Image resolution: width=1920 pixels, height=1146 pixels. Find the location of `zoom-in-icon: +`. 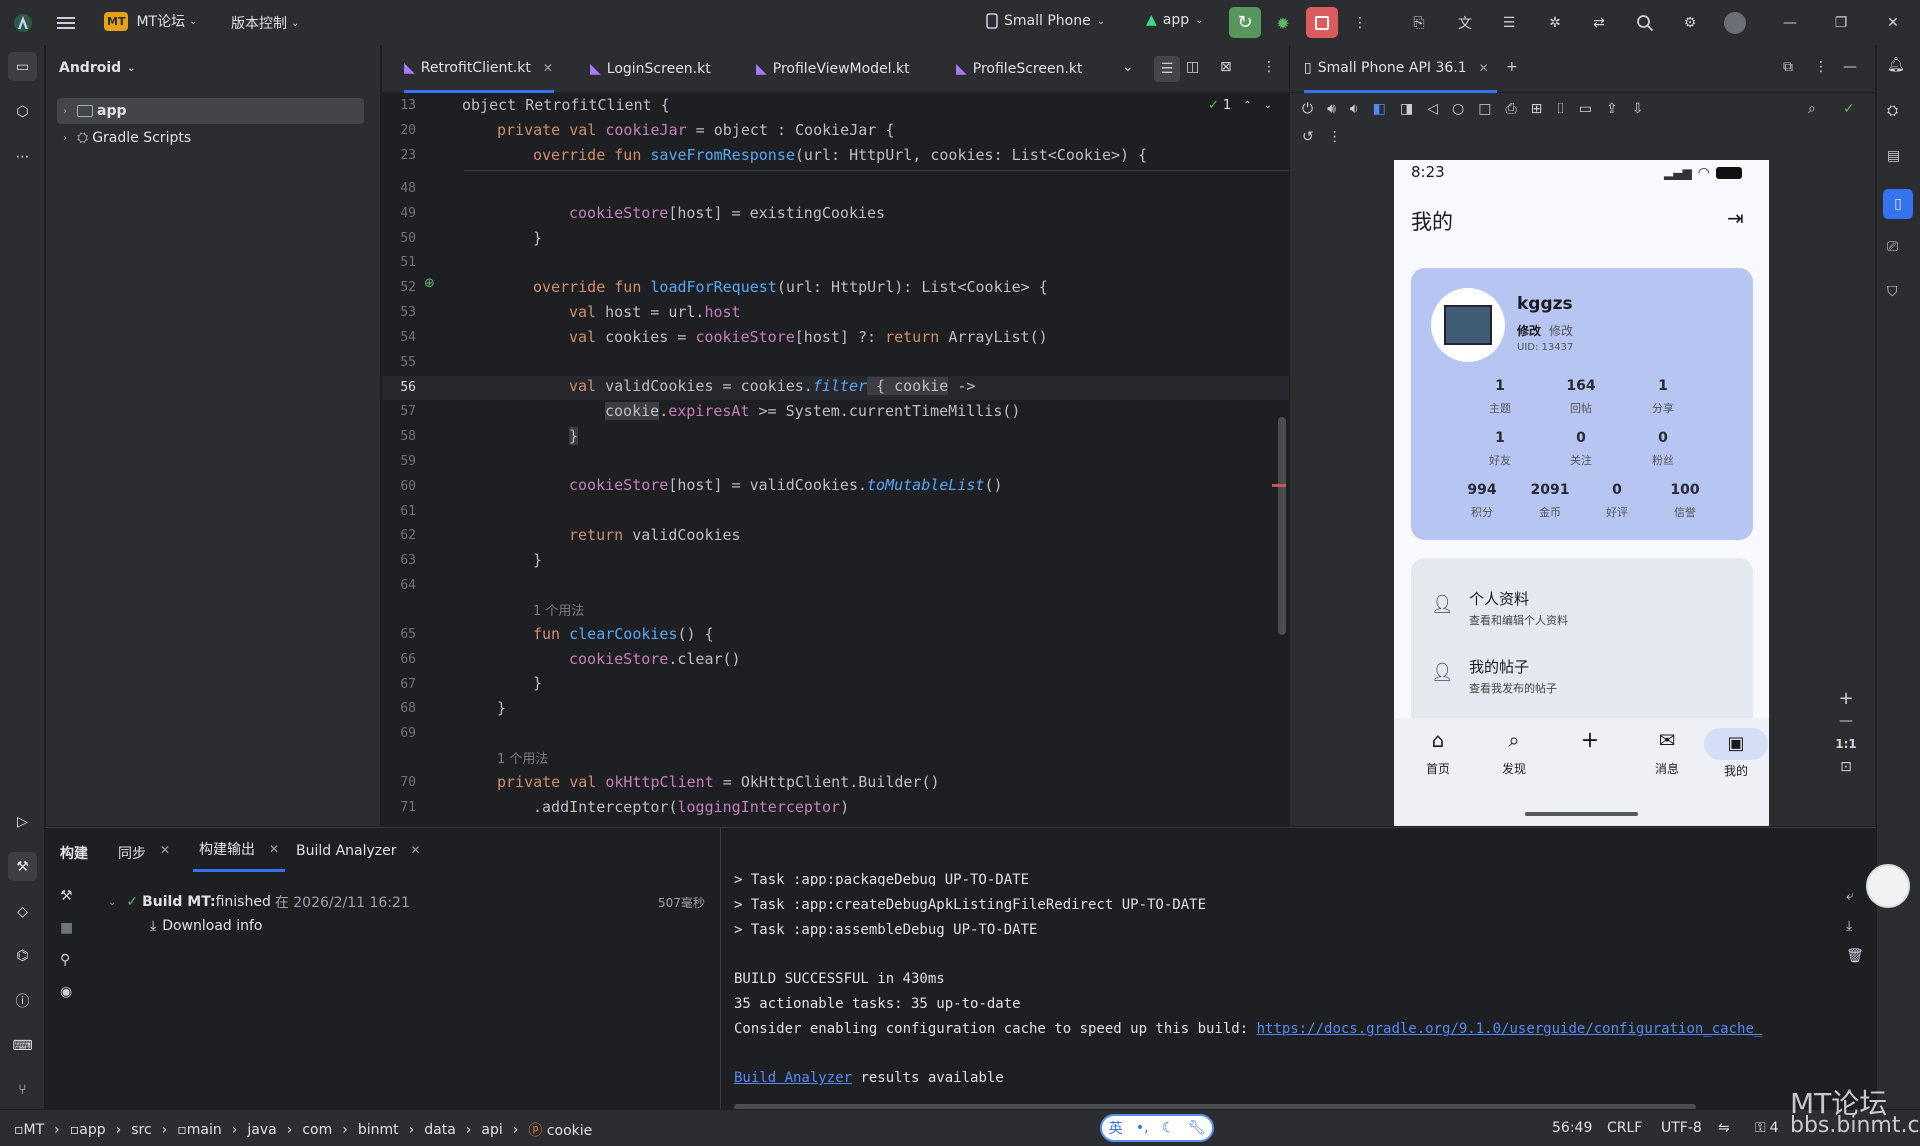

zoom-in-icon: + is located at coordinates (1846, 698).